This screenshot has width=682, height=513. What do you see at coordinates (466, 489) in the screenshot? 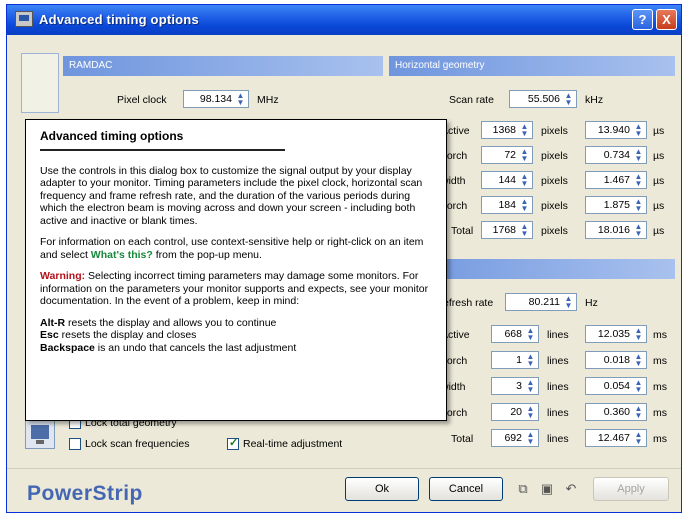
I see `cancel-button: Cancel` at bounding box center [466, 489].